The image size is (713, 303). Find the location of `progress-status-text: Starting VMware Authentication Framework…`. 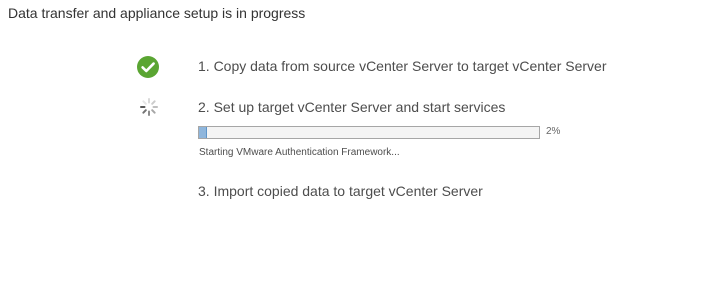

progress-status-text: Starting VMware Authentication Framework… is located at coordinates (299, 152).